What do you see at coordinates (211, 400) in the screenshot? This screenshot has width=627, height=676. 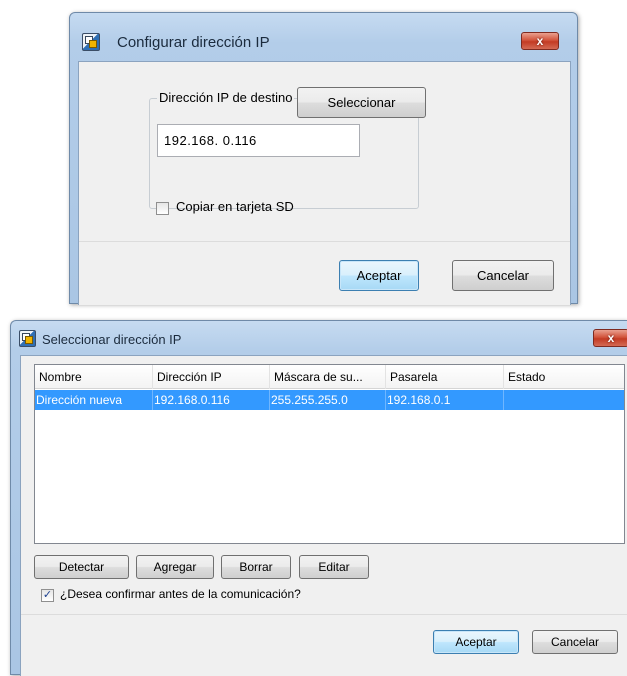 I see `cell-ip: 192.168.0.116` at bounding box center [211, 400].